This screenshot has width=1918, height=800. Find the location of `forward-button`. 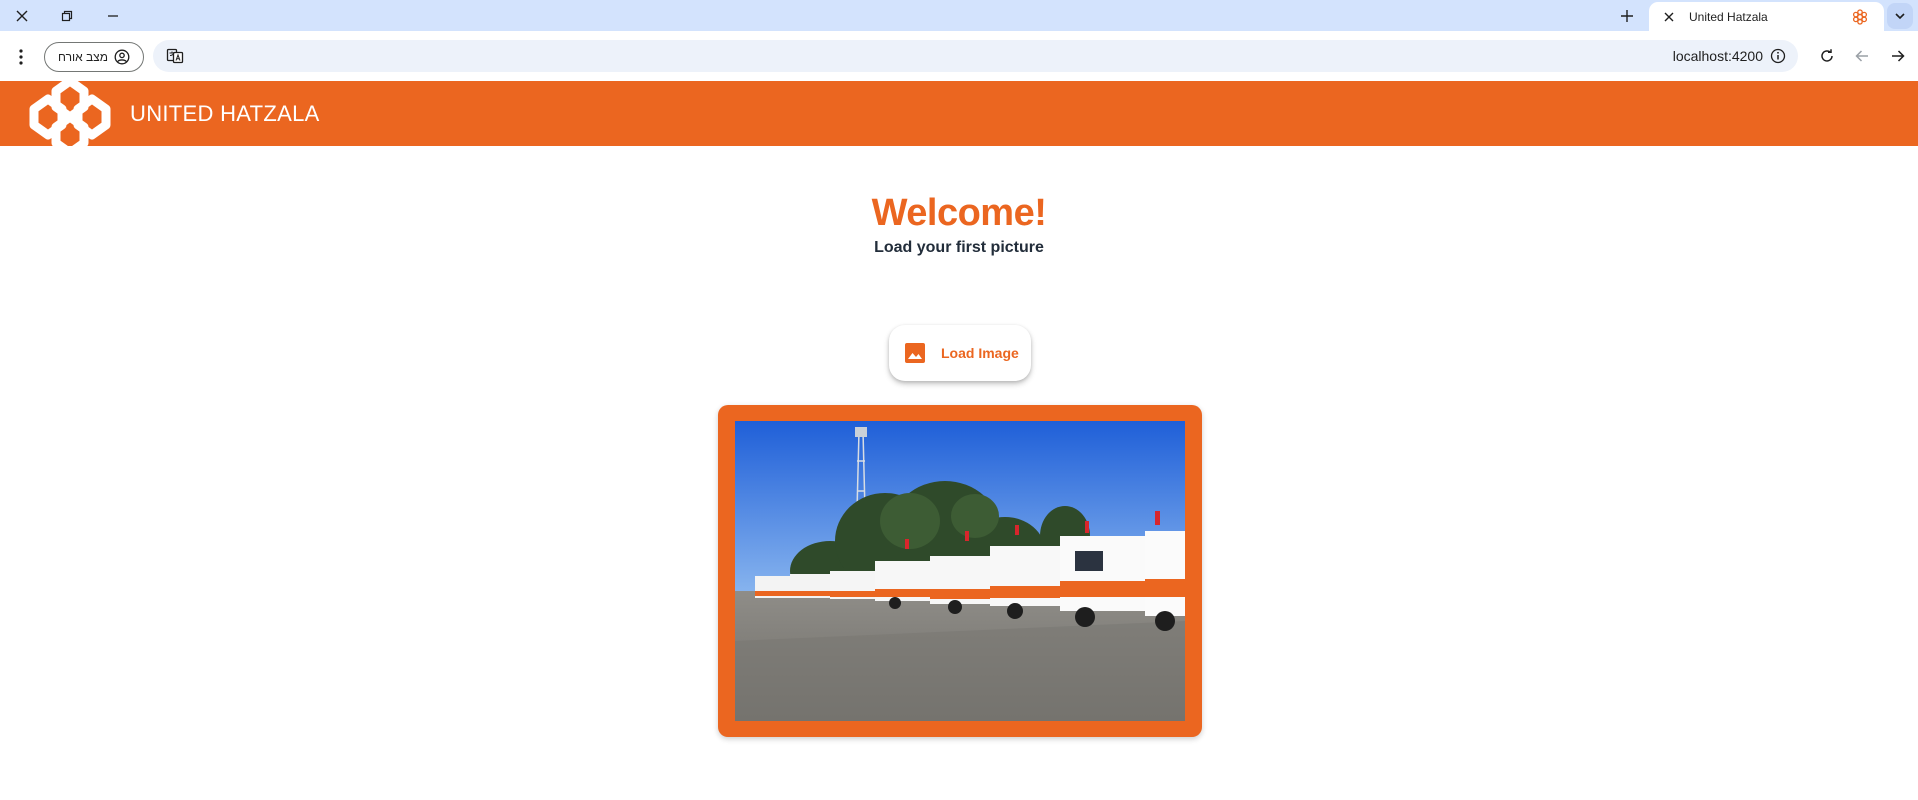

forward-button is located at coordinates (1898, 56).